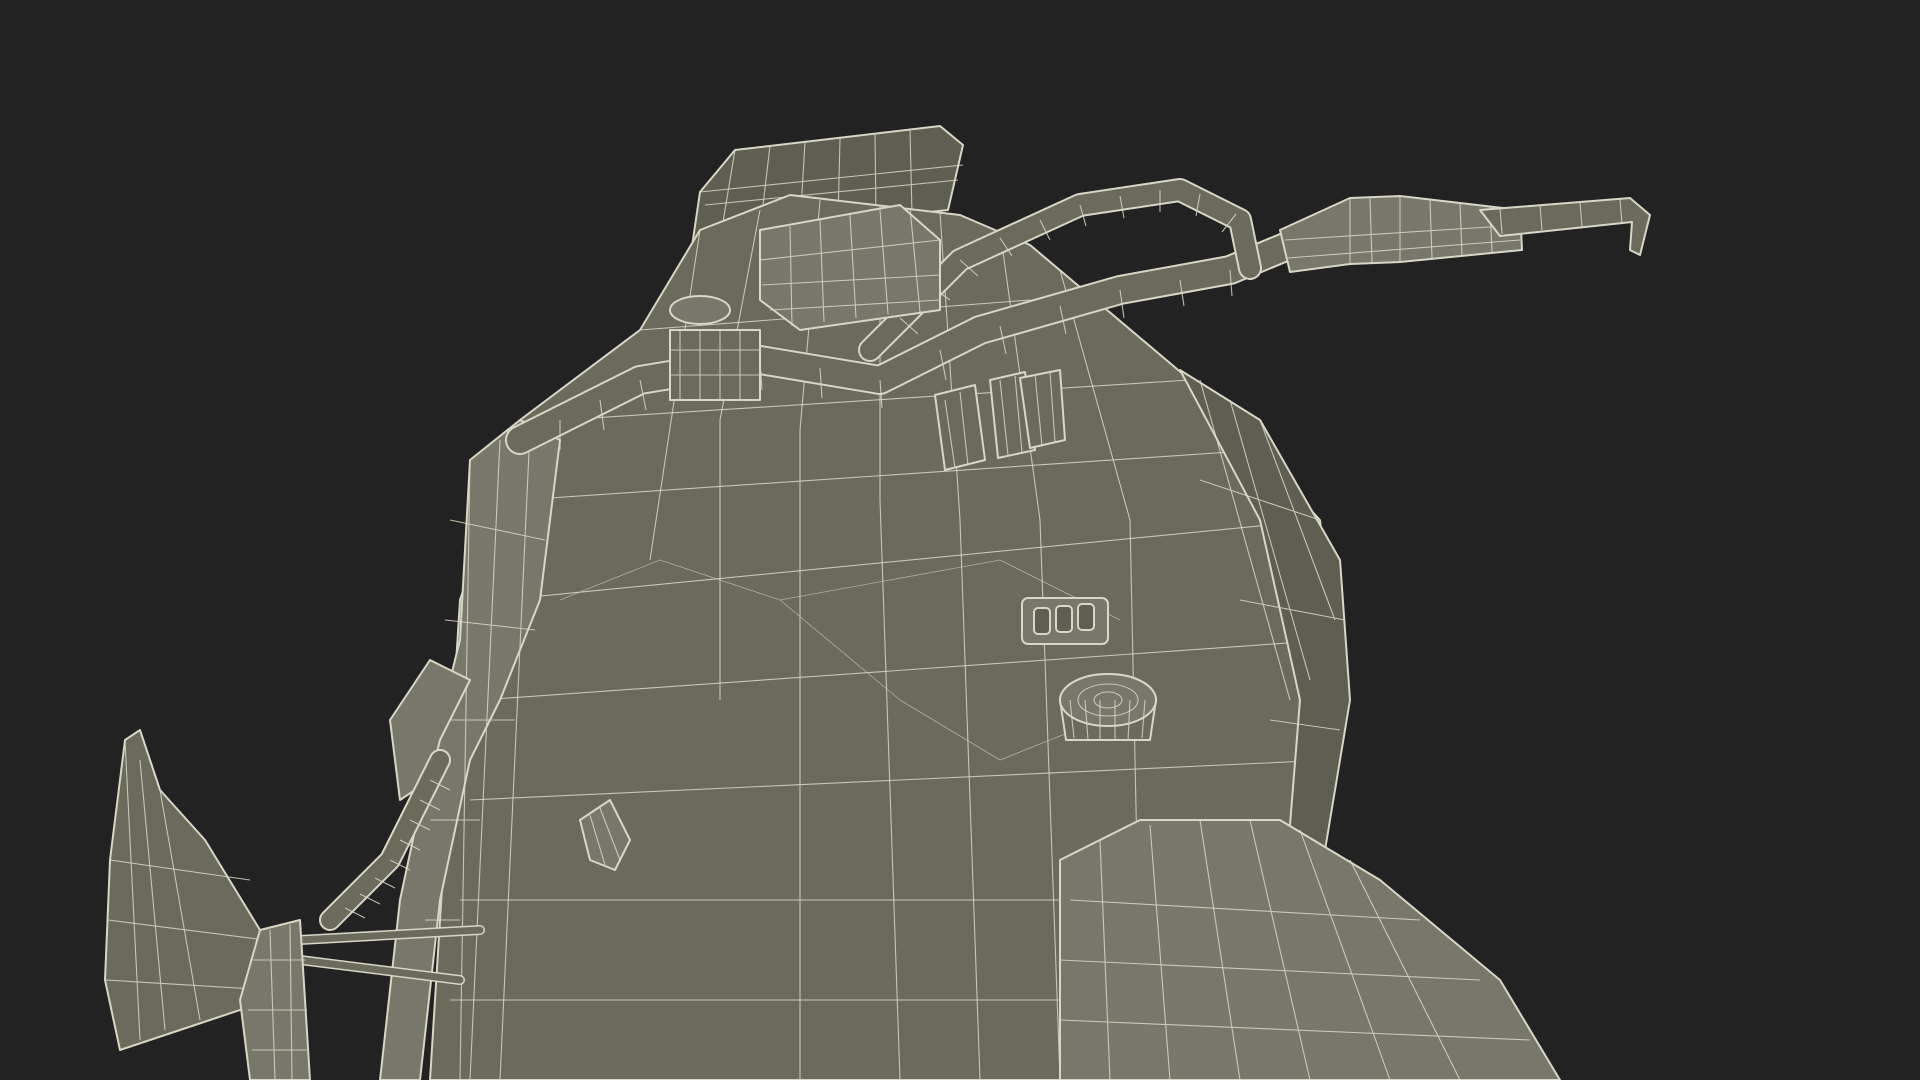 This screenshot has width=1920, height=1080. Describe the element at coordinates (1310, 949) in the screenshot. I see `seat` at that location.